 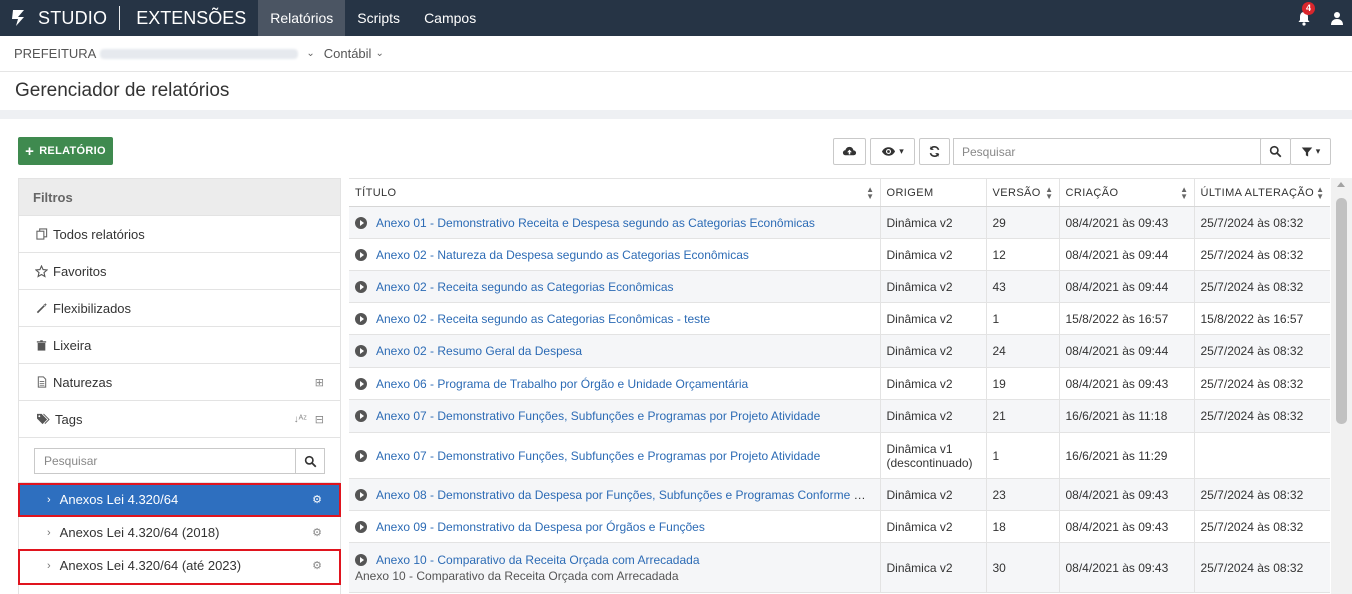 I want to click on view-options-dropdown: ▾, so click(x=892, y=151).